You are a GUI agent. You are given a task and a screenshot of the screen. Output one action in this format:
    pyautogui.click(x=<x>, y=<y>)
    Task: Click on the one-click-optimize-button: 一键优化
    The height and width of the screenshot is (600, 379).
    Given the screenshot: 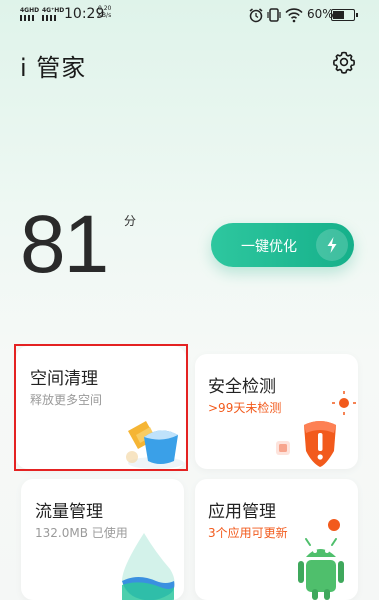 What is the action you would take?
    pyautogui.click(x=282, y=245)
    